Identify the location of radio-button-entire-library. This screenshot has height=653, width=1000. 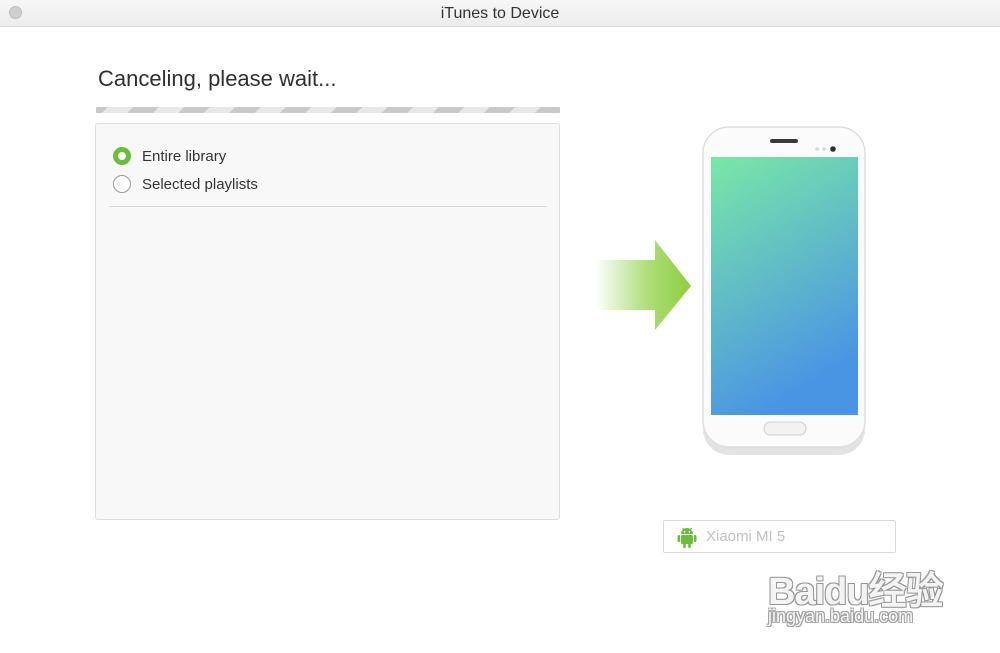
(122, 156).